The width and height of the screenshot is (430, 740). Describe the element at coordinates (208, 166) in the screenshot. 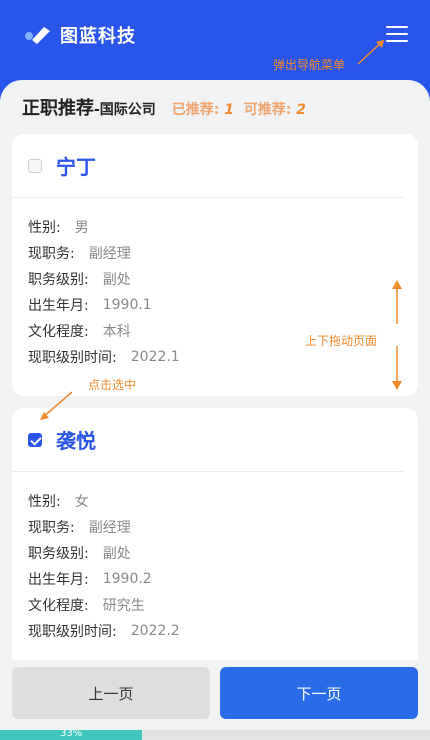

I see `candidate-header: 宁丁` at that location.